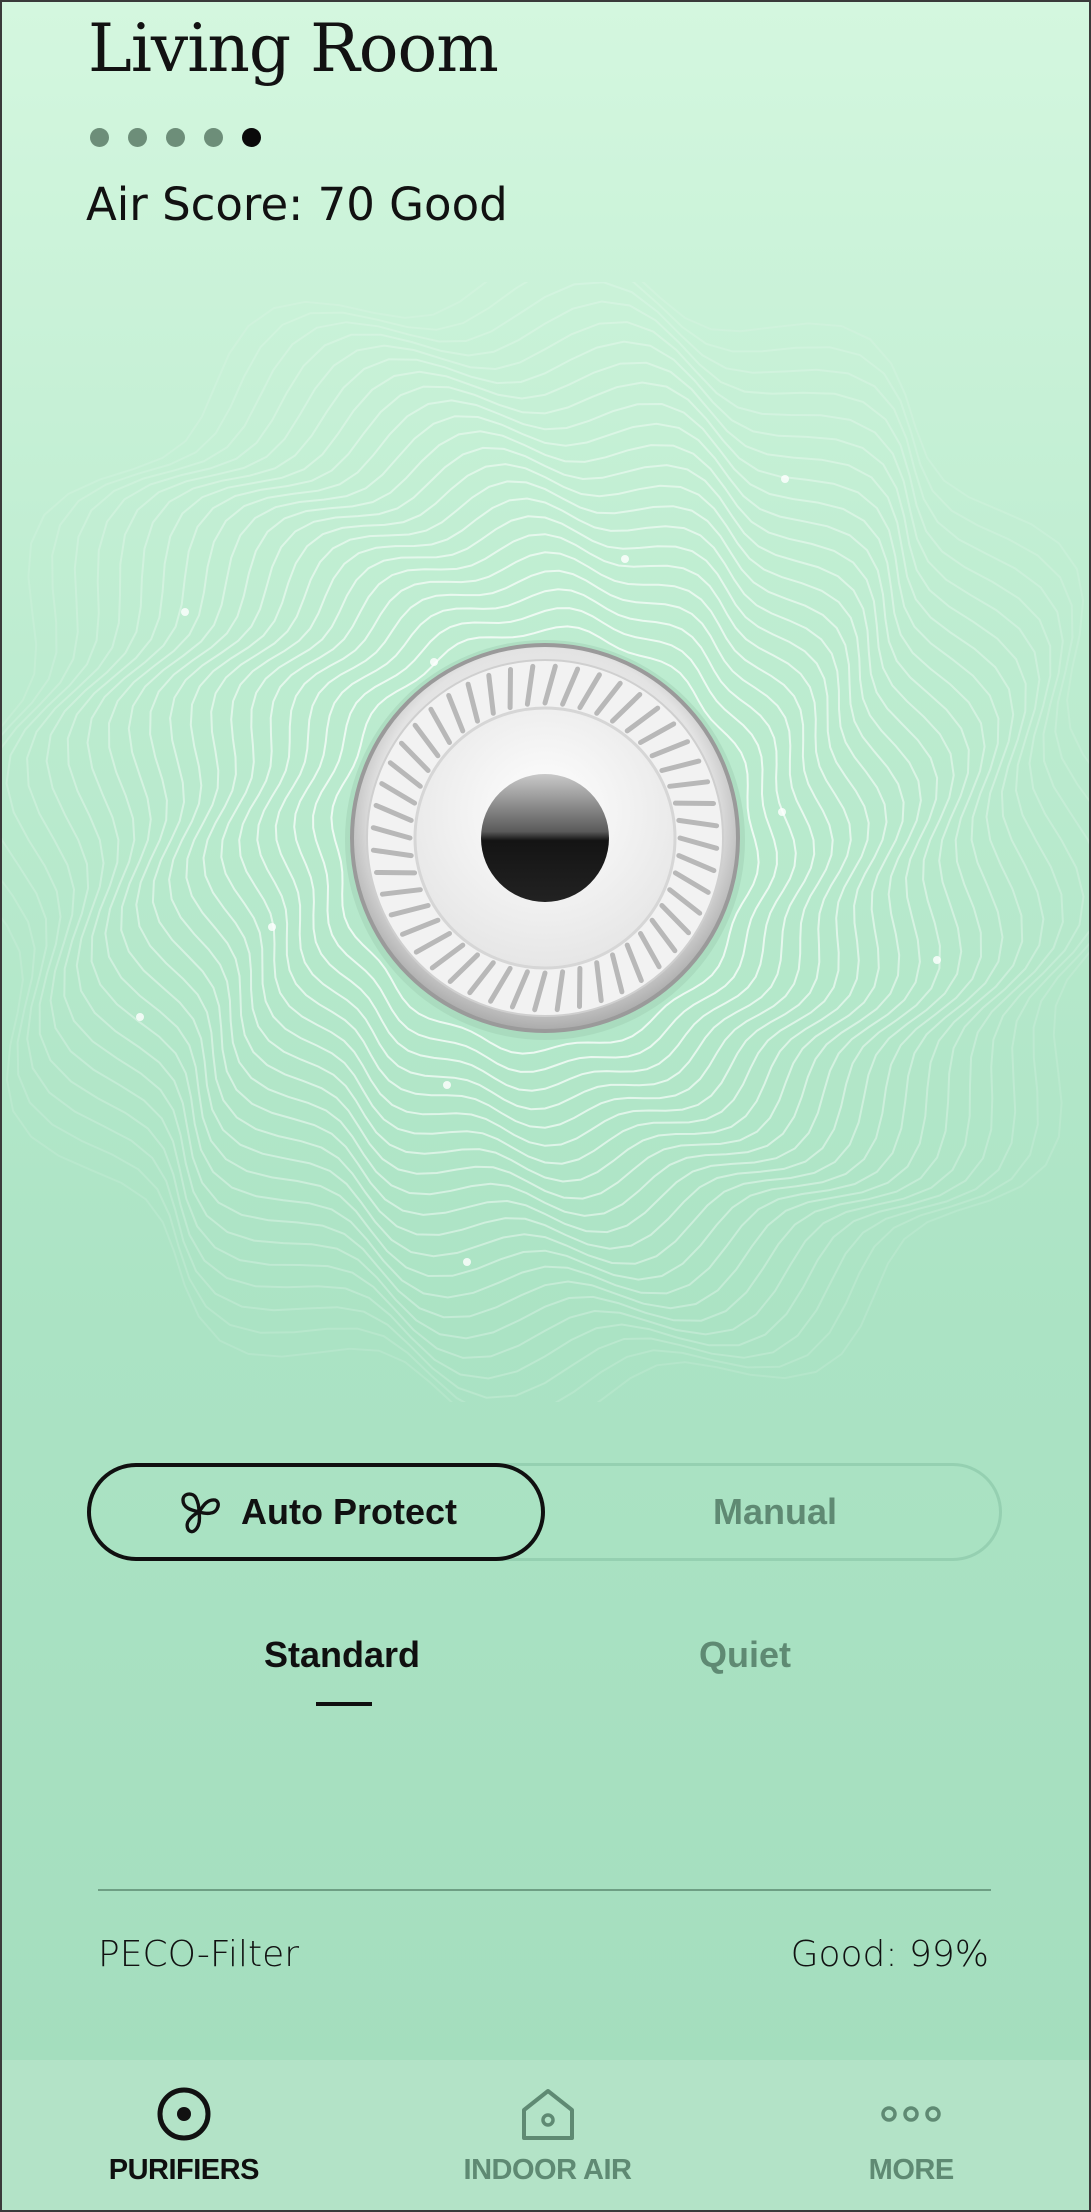 The width and height of the screenshot is (1091, 2212). I want to click on mode-toggle: Auto Protect Manual, so click(544, 1512).